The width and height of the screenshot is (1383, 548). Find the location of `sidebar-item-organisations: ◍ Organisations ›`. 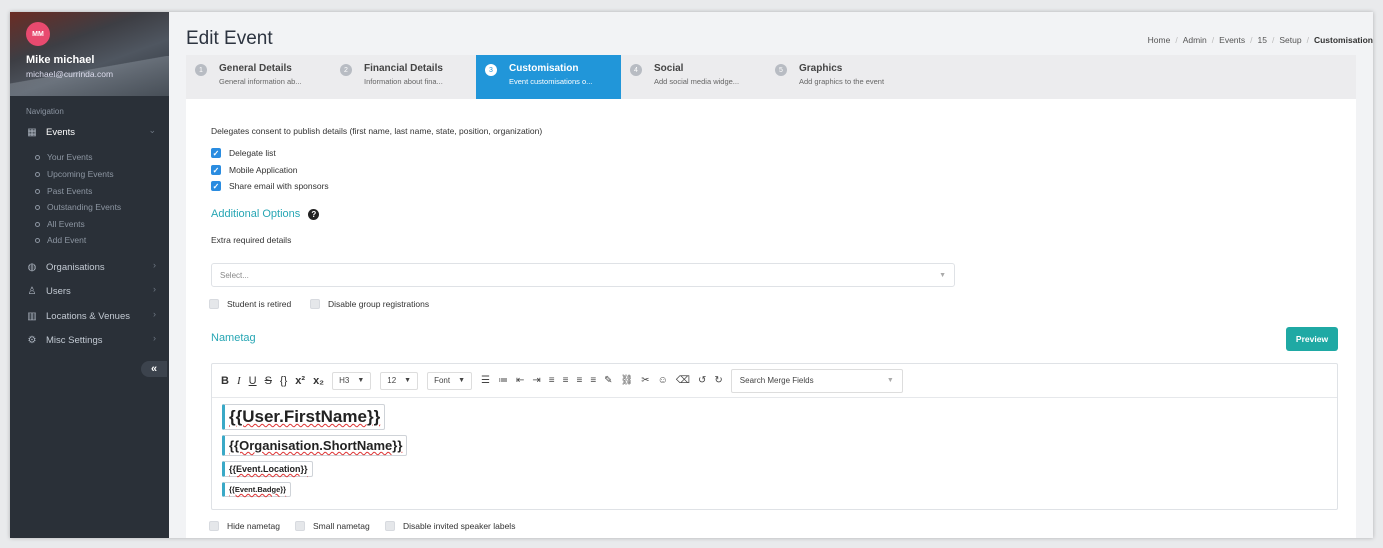

sidebar-item-organisations: ◍ Organisations › is located at coordinates (91, 267).